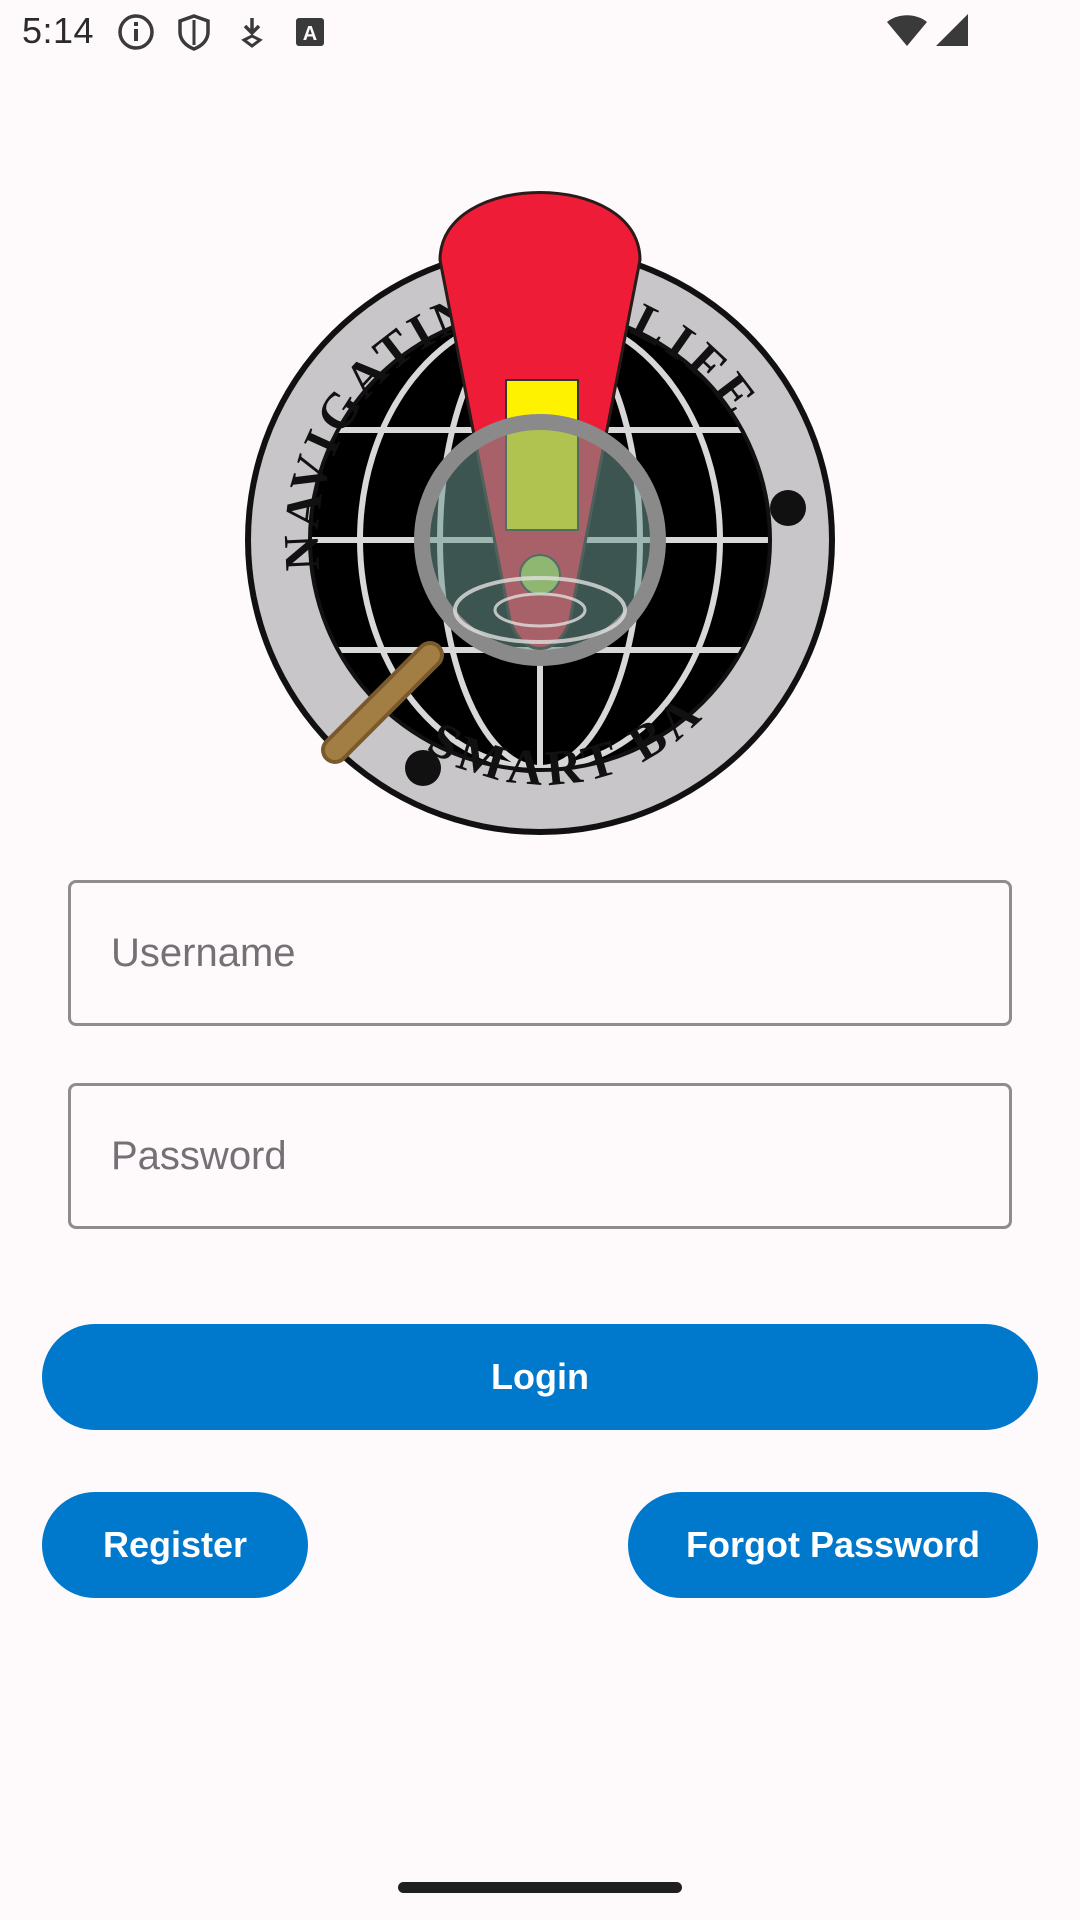 The image size is (1080, 1920). I want to click on wifi-icon, so click(907, 31).